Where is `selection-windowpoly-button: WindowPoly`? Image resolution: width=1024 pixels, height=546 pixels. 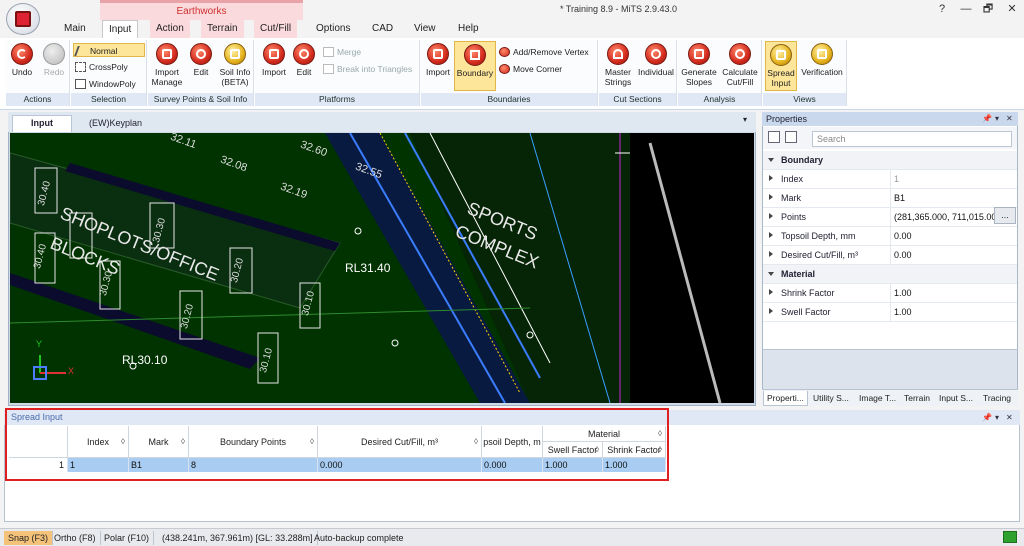 selection-windowpoly-button: WindowPoly is located at coordinates (109, 84).